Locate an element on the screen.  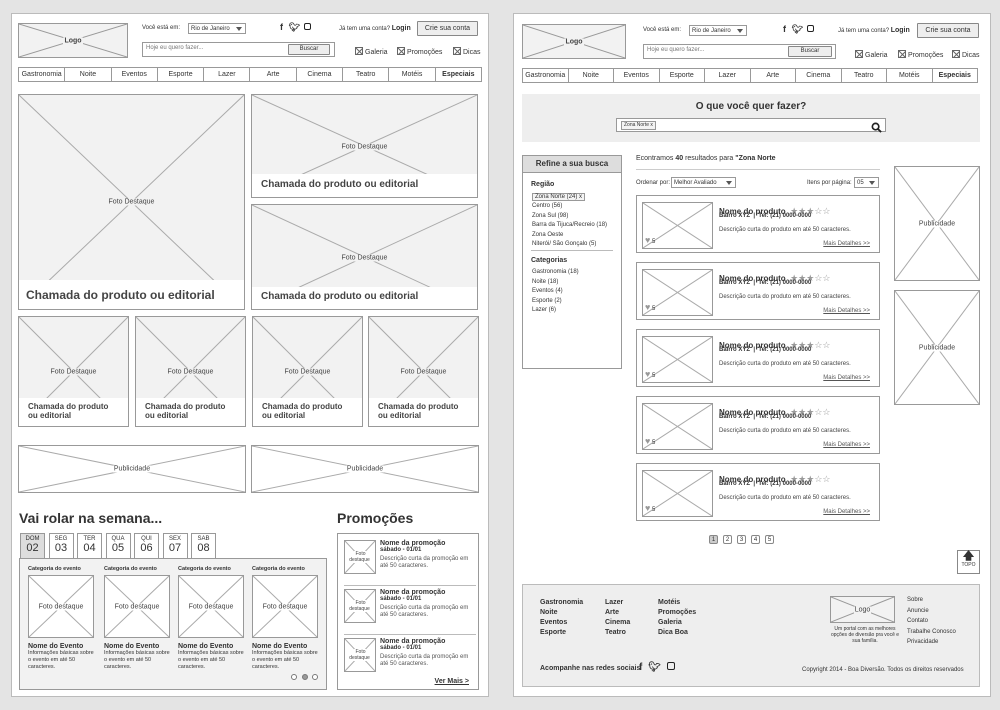
footer-link: Motéis is located at coordinates (677, 603).